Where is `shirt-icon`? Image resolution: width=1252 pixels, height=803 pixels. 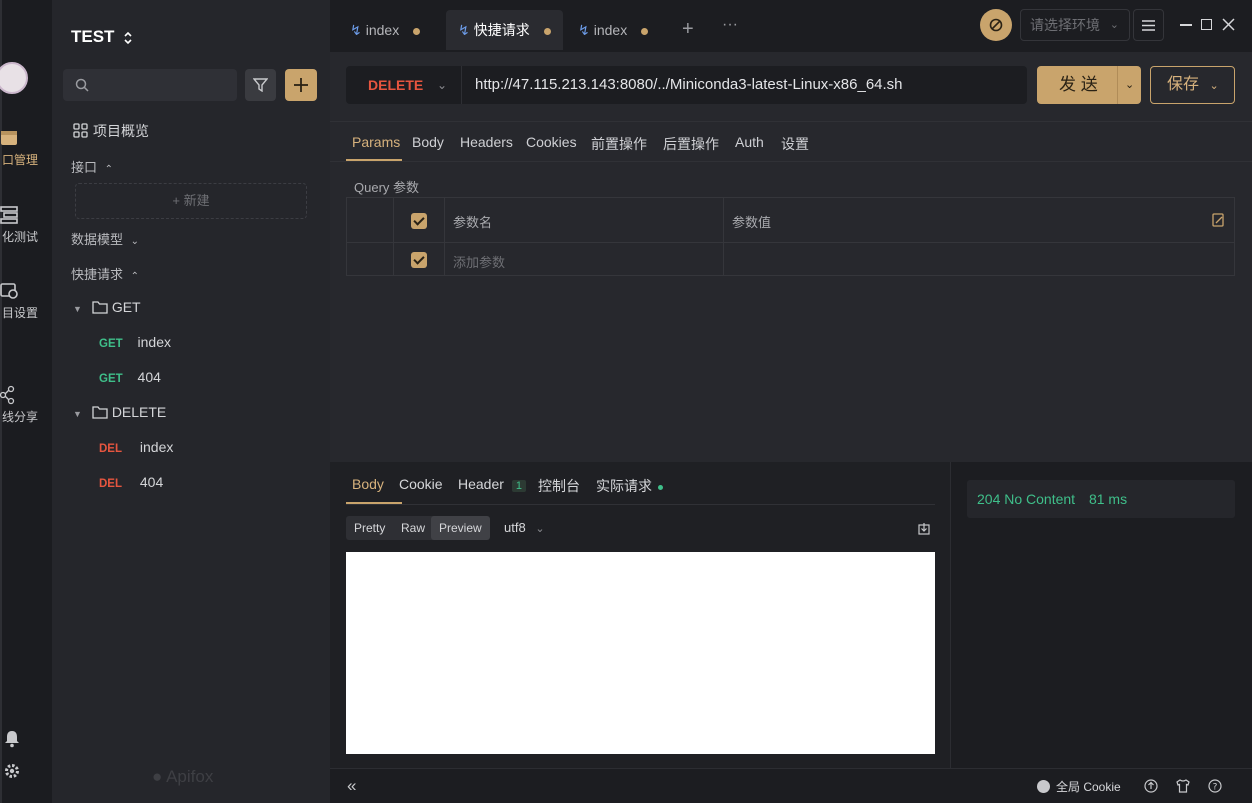
shirt-icon is located at coordinates (1183, 786).